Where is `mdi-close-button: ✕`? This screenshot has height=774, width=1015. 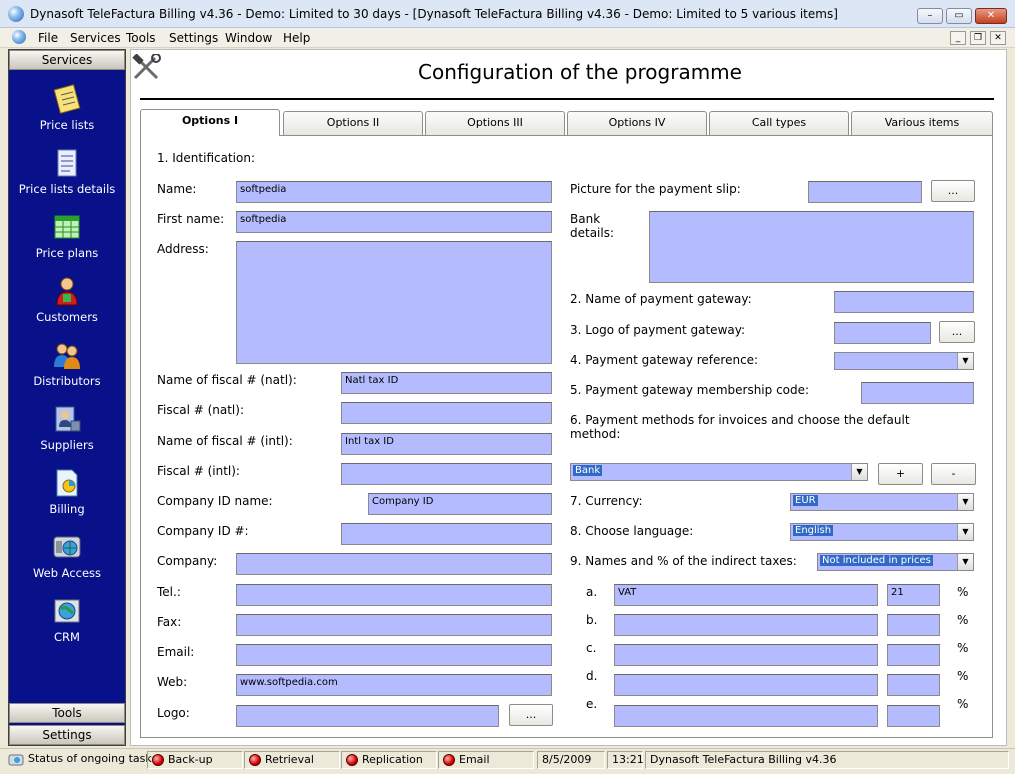
mdi-close-button: ✕ is located at coordinates (998, 38).